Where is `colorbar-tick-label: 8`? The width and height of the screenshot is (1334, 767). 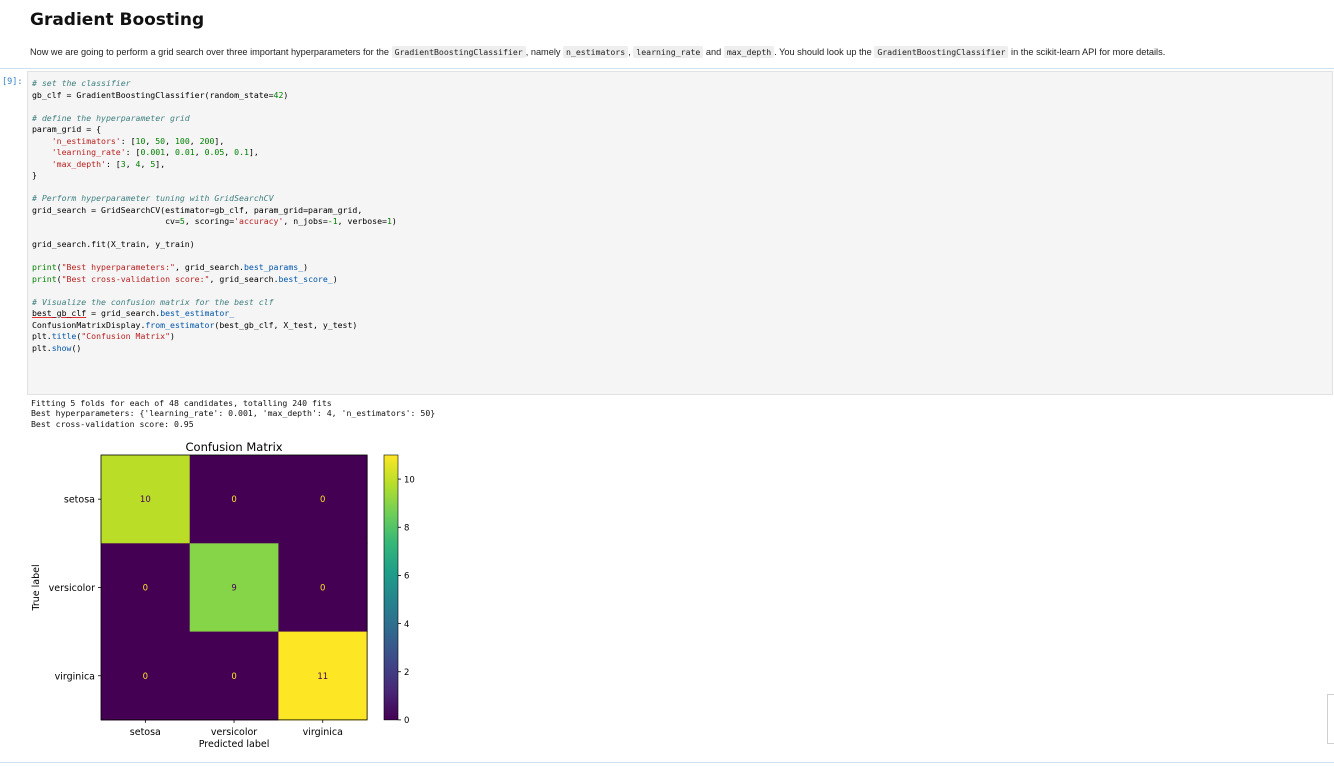
colorbar-tick-label: 8 is located at coordinates (406, 528).